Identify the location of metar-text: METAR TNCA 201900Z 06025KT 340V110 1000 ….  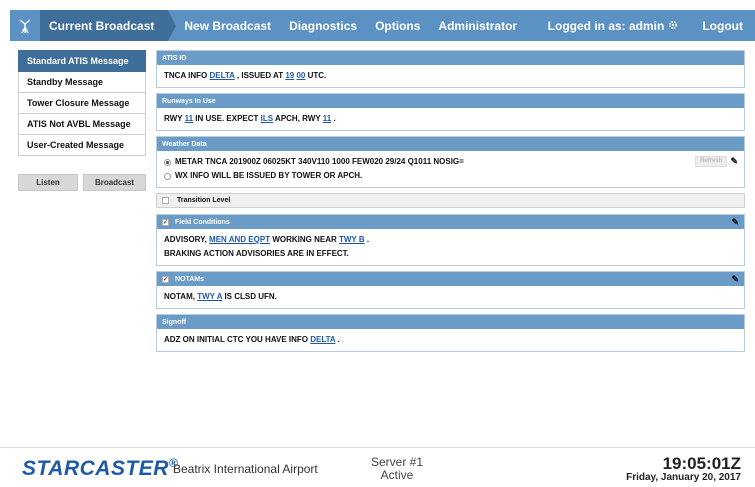
(319, 161).